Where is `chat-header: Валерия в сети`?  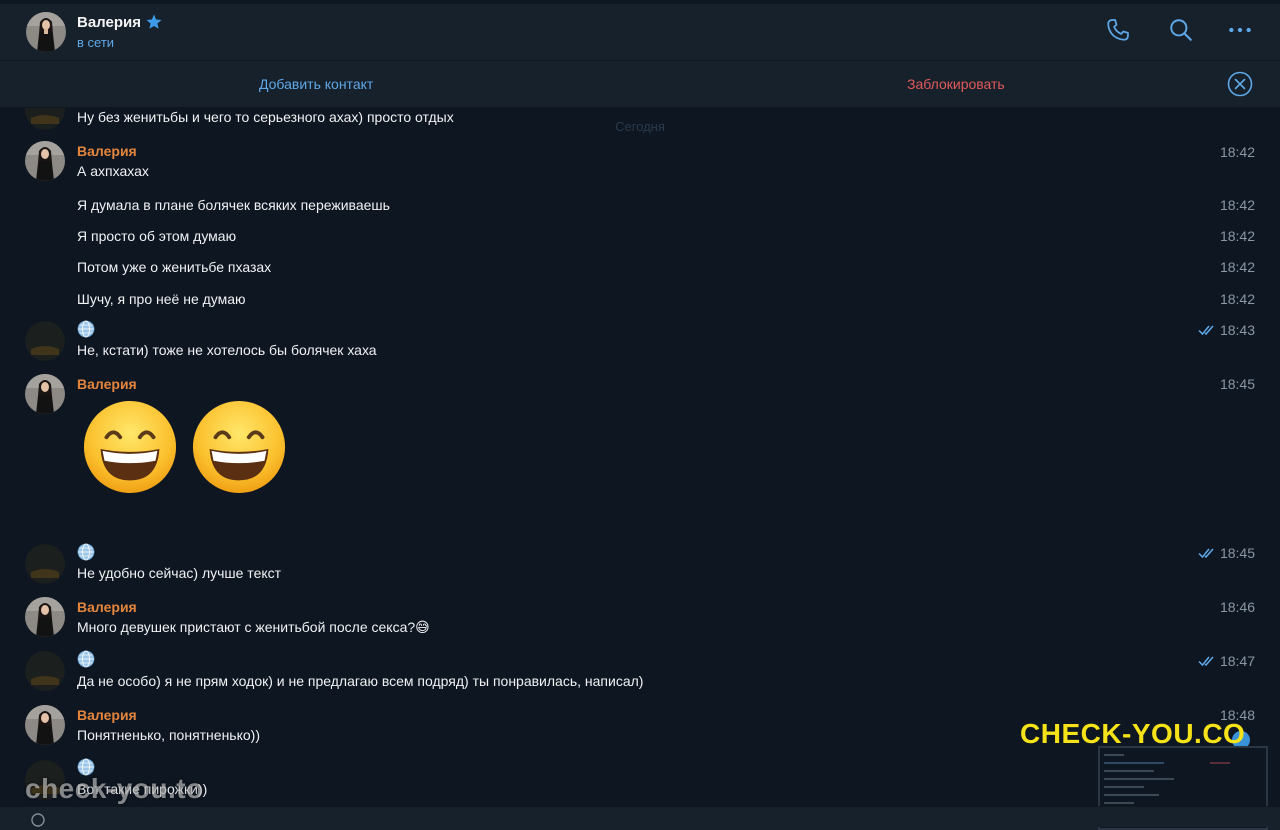 chat-header: Валерия в сети is located at coordinates (640, 30).